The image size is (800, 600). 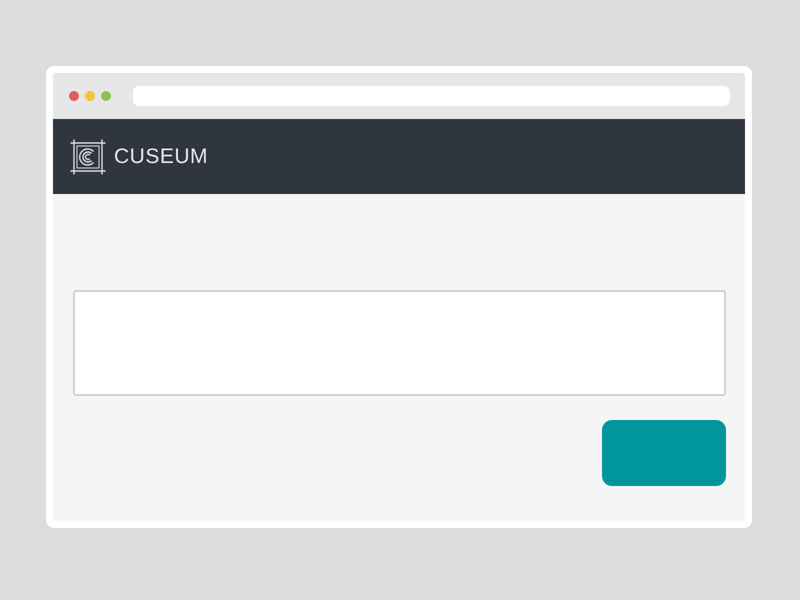 What do you see at coordinates (399, 343) in the screenshot?
I see `text-field` at bounding box center [399, 343].